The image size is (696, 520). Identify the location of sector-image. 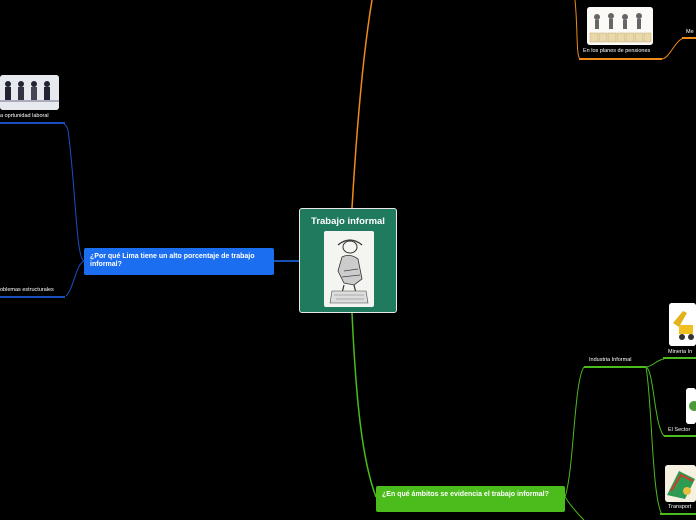
(691, 406).